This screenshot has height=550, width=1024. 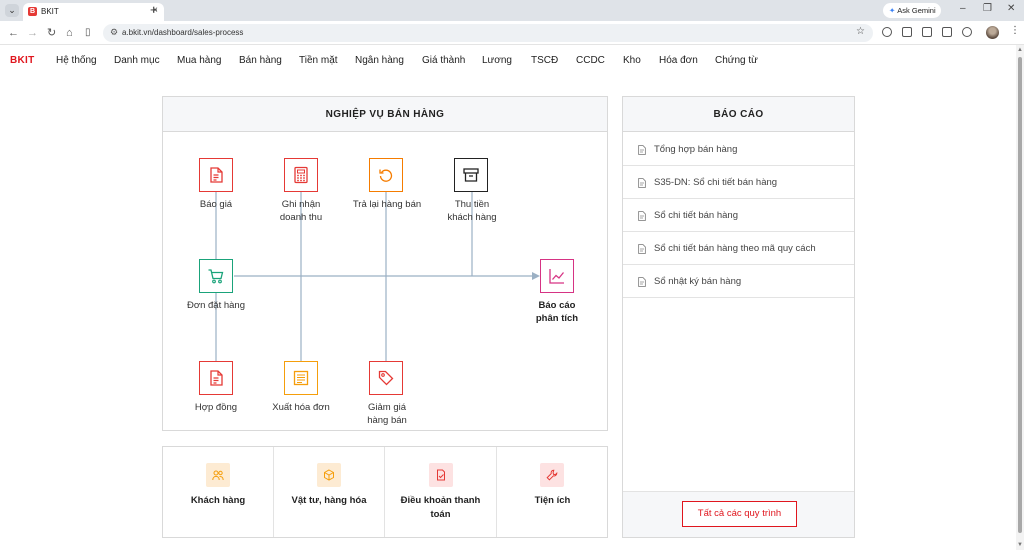 I want to click on menu-ngan-hang: Ngân hàng, so click(x=379, y=60).